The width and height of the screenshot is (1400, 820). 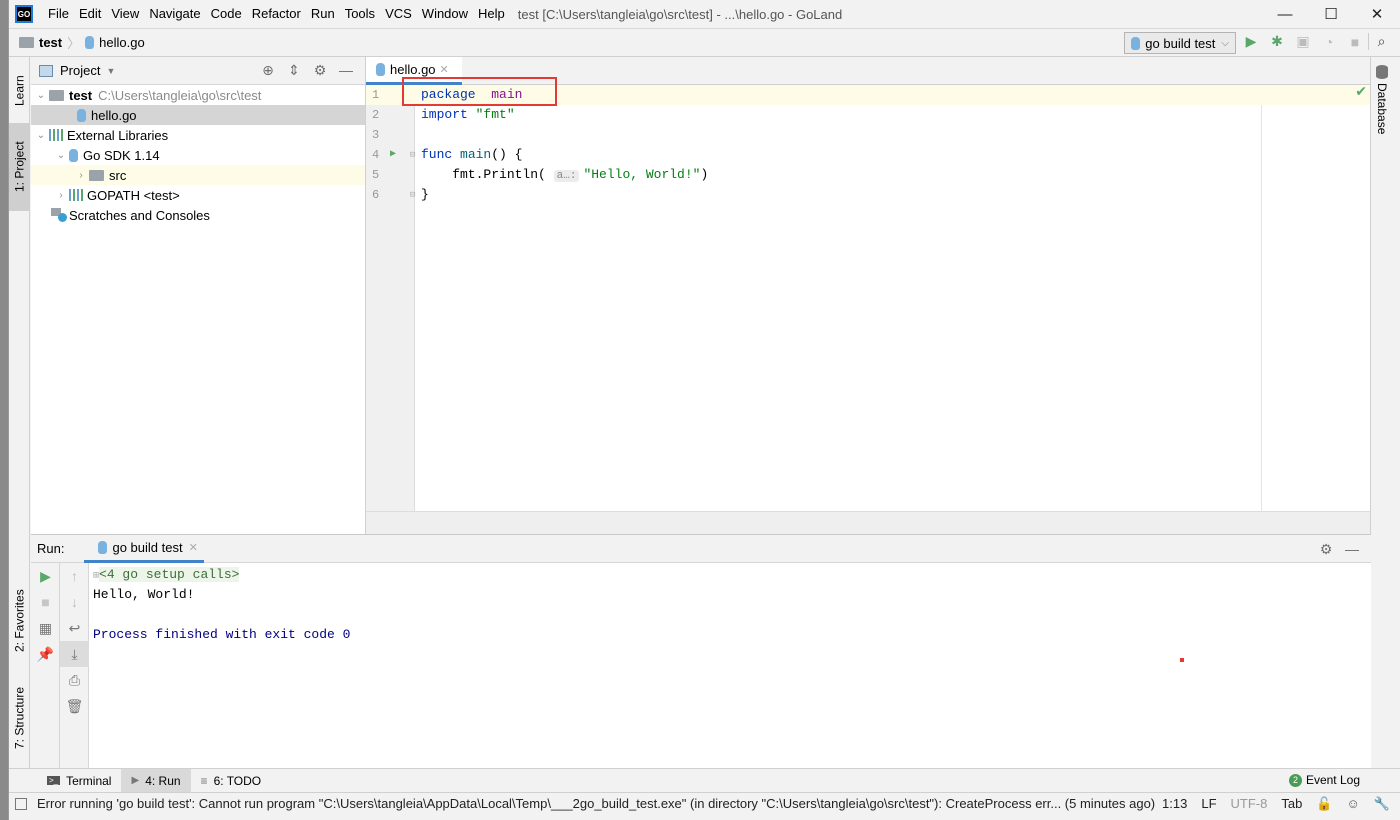 I want to click on minimize-button: —, so click(x=1285, y=14).